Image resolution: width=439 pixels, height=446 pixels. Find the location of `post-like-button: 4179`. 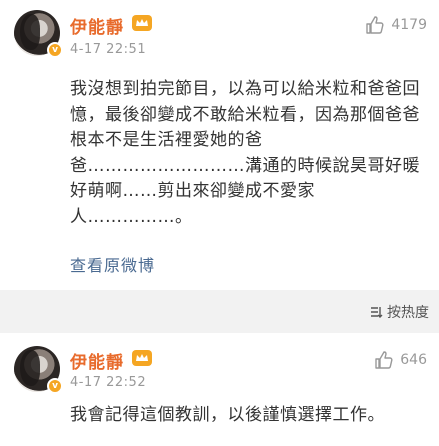

post-like-button: 4179 is located at coordinates (396, 25).